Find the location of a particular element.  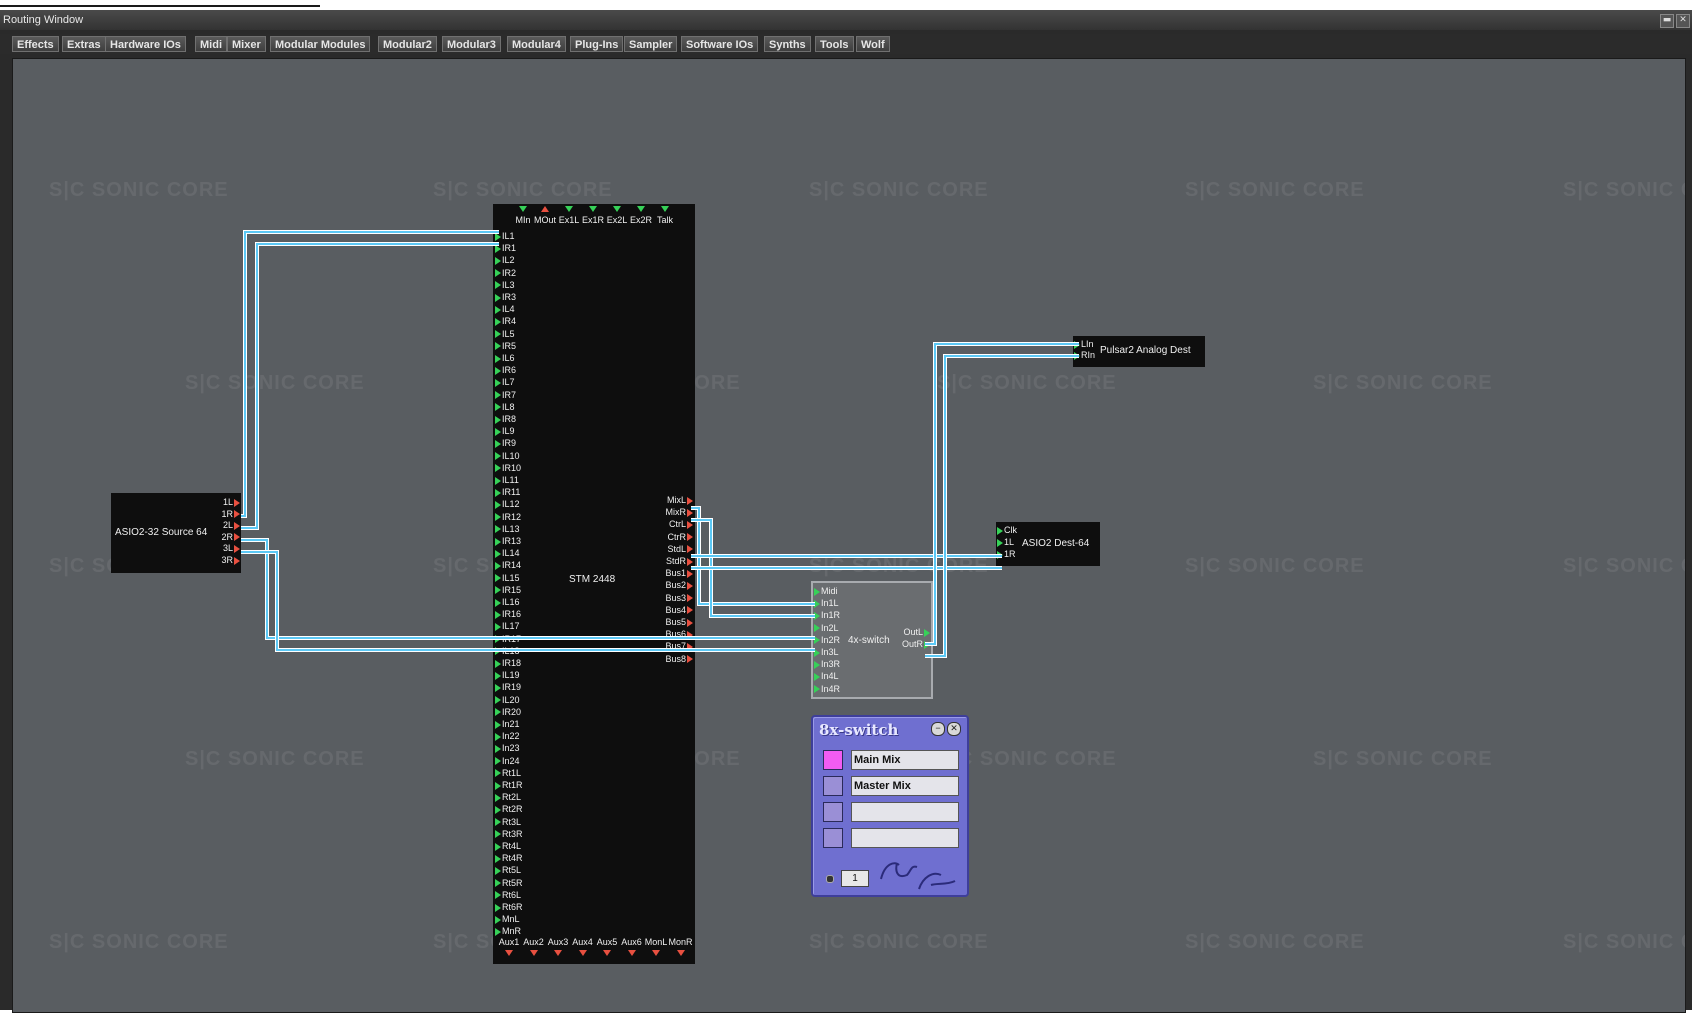

port: IR19 is located at coordinates (508, 687).